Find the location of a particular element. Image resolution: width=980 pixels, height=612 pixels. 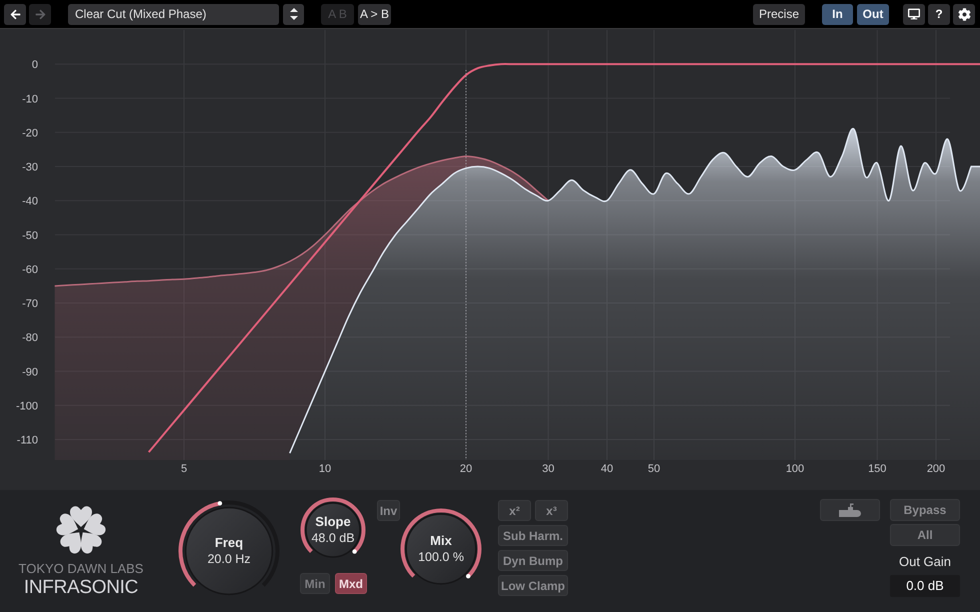

submarine-icon is located at coordinates (850, 510).